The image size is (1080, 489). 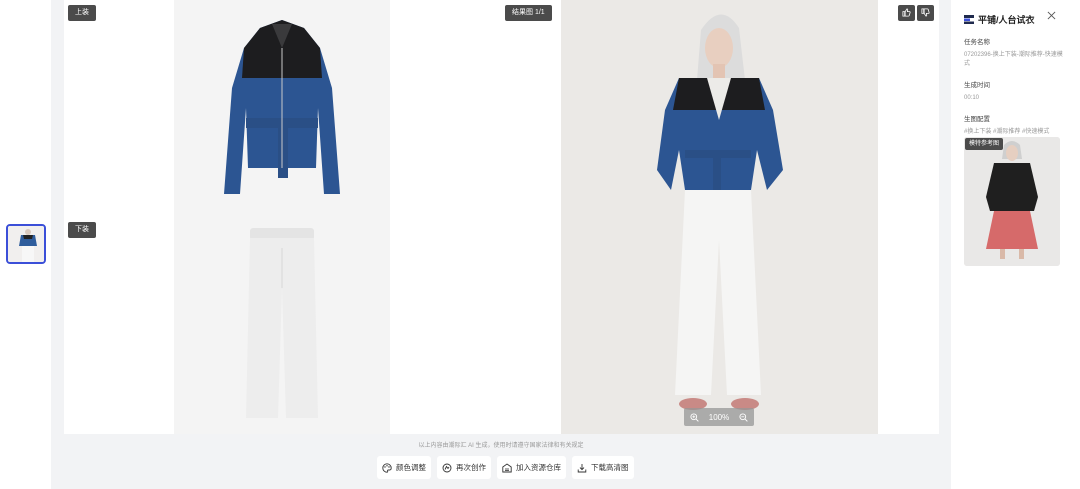 I want to click on close-icon, so click(x=1051, y=15).